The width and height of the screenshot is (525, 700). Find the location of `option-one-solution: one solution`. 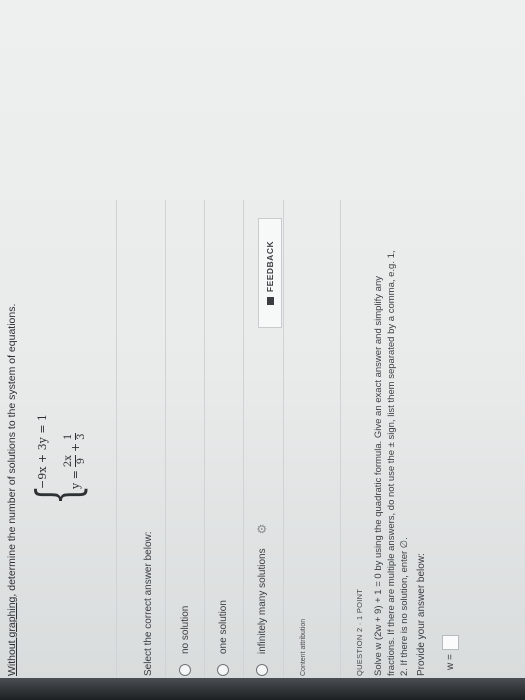

option-one-solution: one solution is located at coordinates (223, 446).